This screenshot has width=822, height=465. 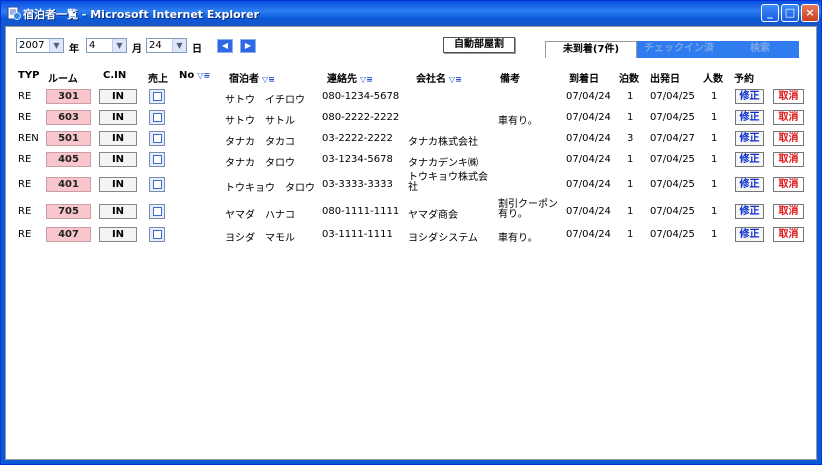 What do you see at coordinates (713, 79) in the screenshot?
I see `col-people: 人数` at bounding box center [713, 79].